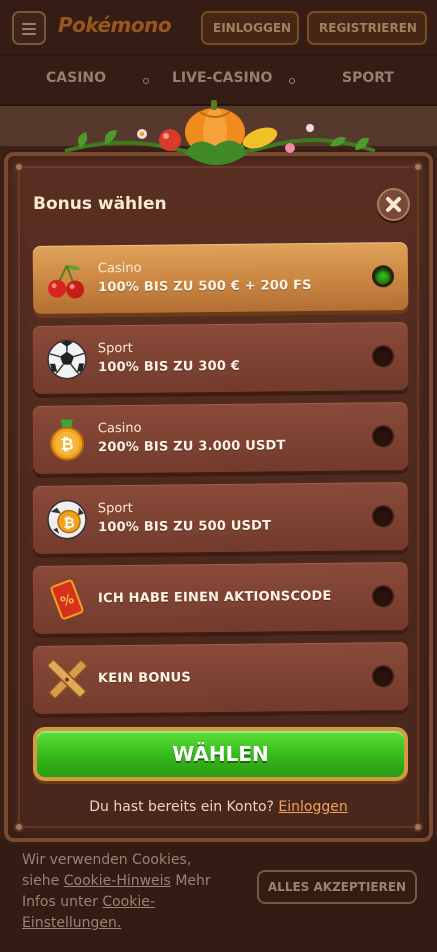 This screenshot has height=952, width=437. What do you see at coordinates (67, 679) in the screenshot?
I see `crossed-planks-icon` at bounding box center [67, 679].